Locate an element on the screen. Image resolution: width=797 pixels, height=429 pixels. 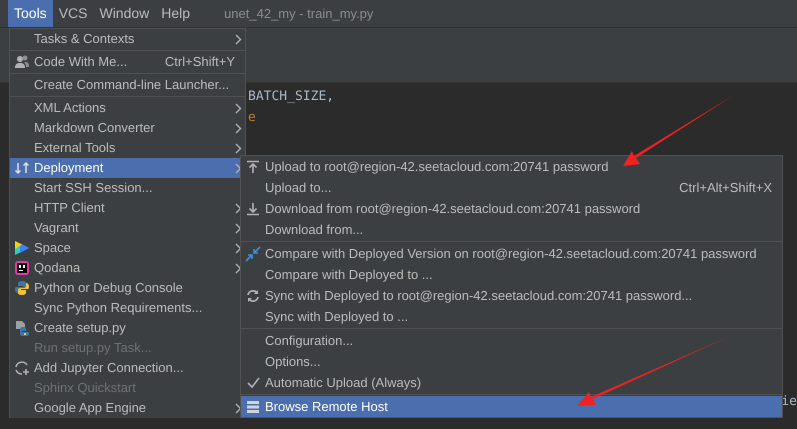
menu-item: Tasks & Contexts is located at coordinates (127, 39).